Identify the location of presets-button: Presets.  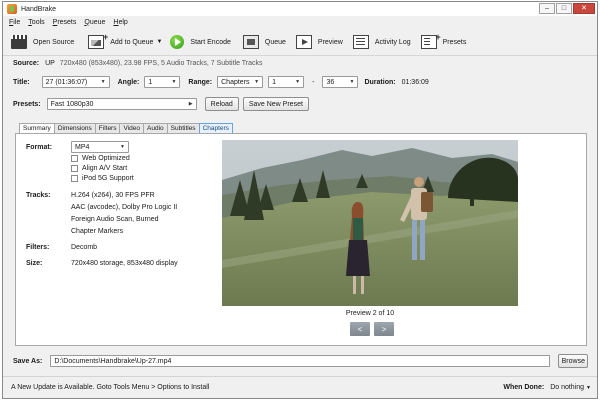
(443, 40).